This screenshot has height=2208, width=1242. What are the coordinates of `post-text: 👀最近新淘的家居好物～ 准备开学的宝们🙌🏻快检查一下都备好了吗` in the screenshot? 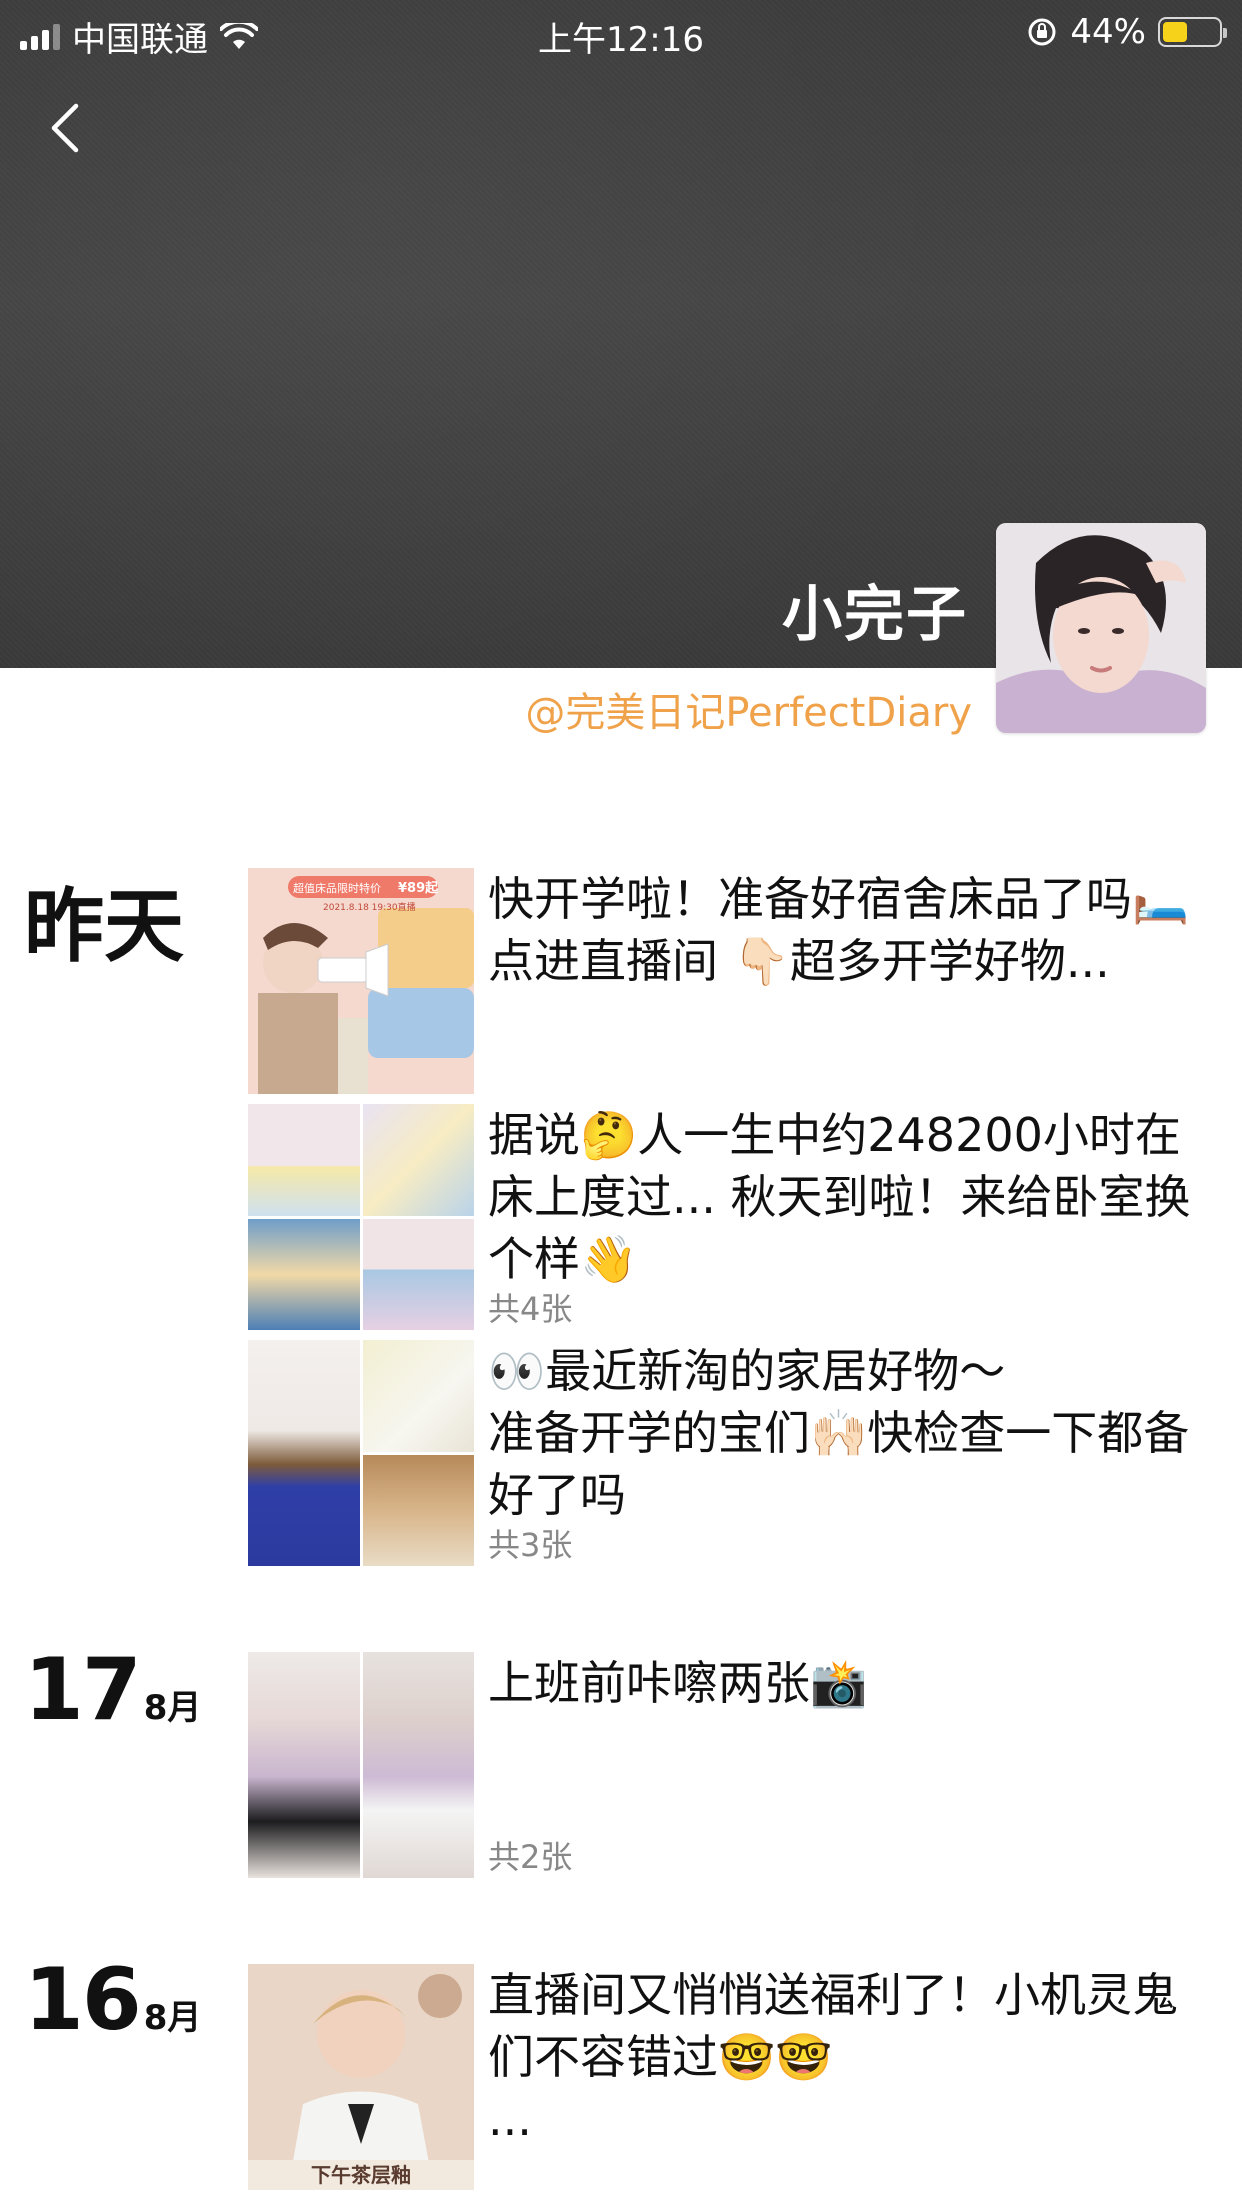 It's located at (839, 1433).